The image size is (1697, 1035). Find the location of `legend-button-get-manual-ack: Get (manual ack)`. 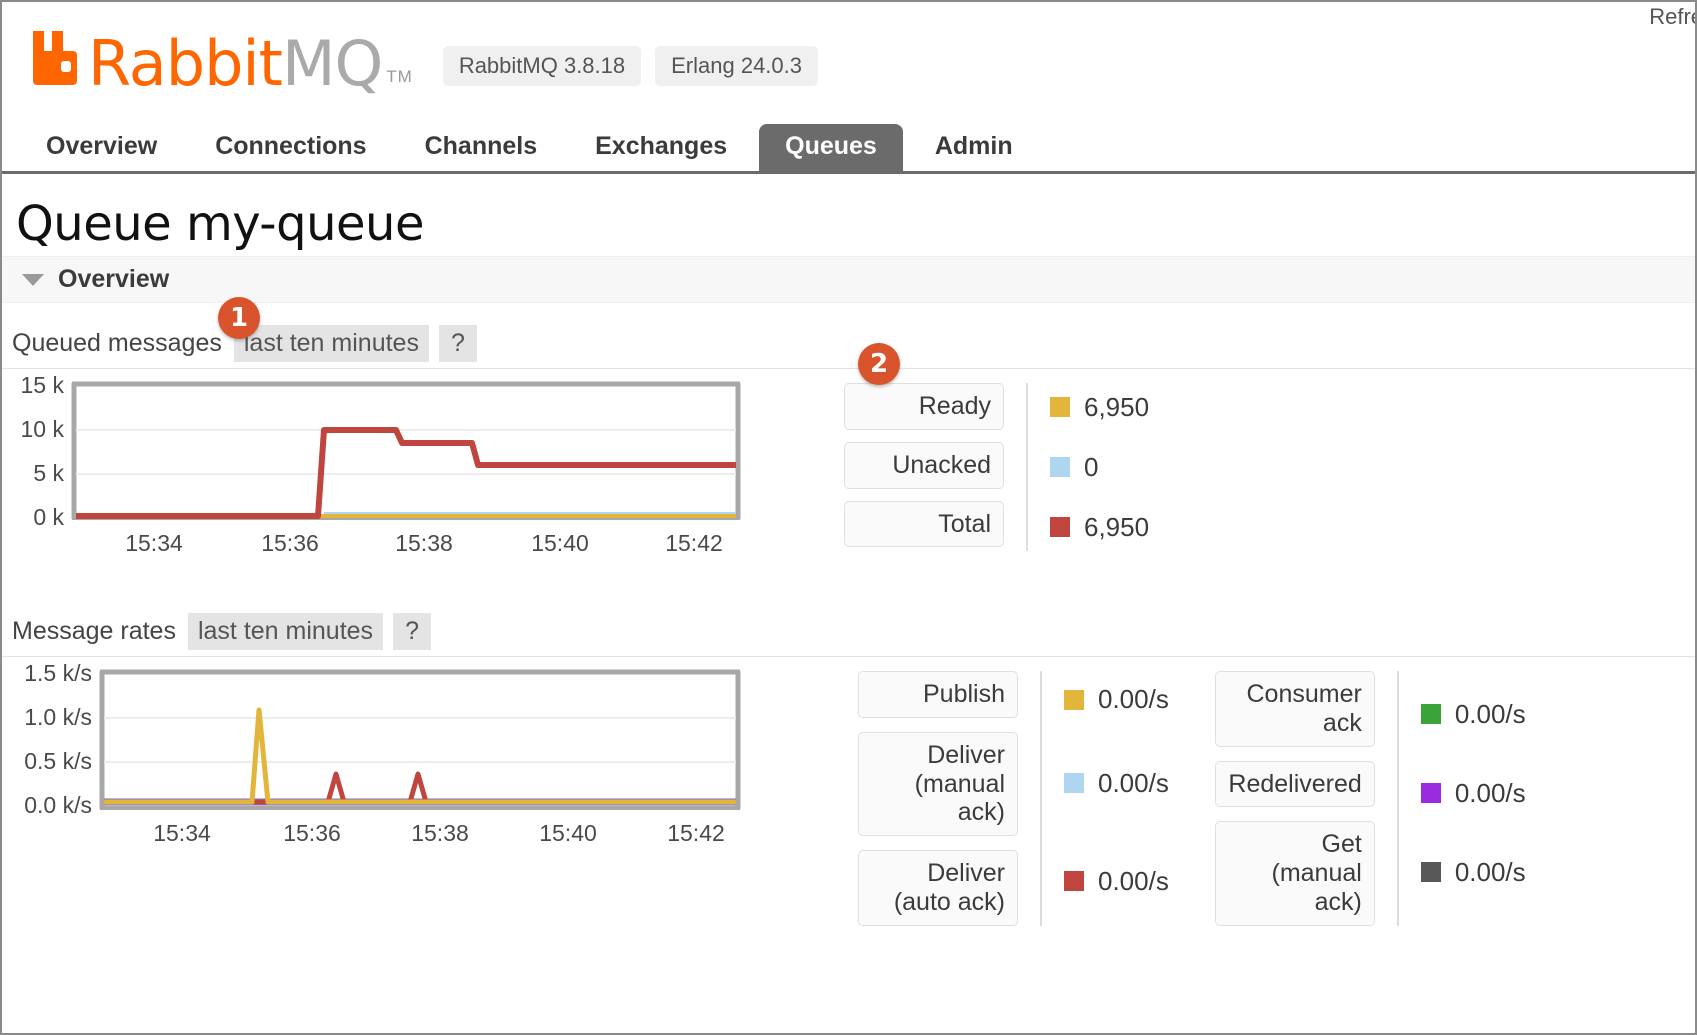

legend-button-get-manual-ack: Get (manual ack) is located at coordinates (1294, 873).